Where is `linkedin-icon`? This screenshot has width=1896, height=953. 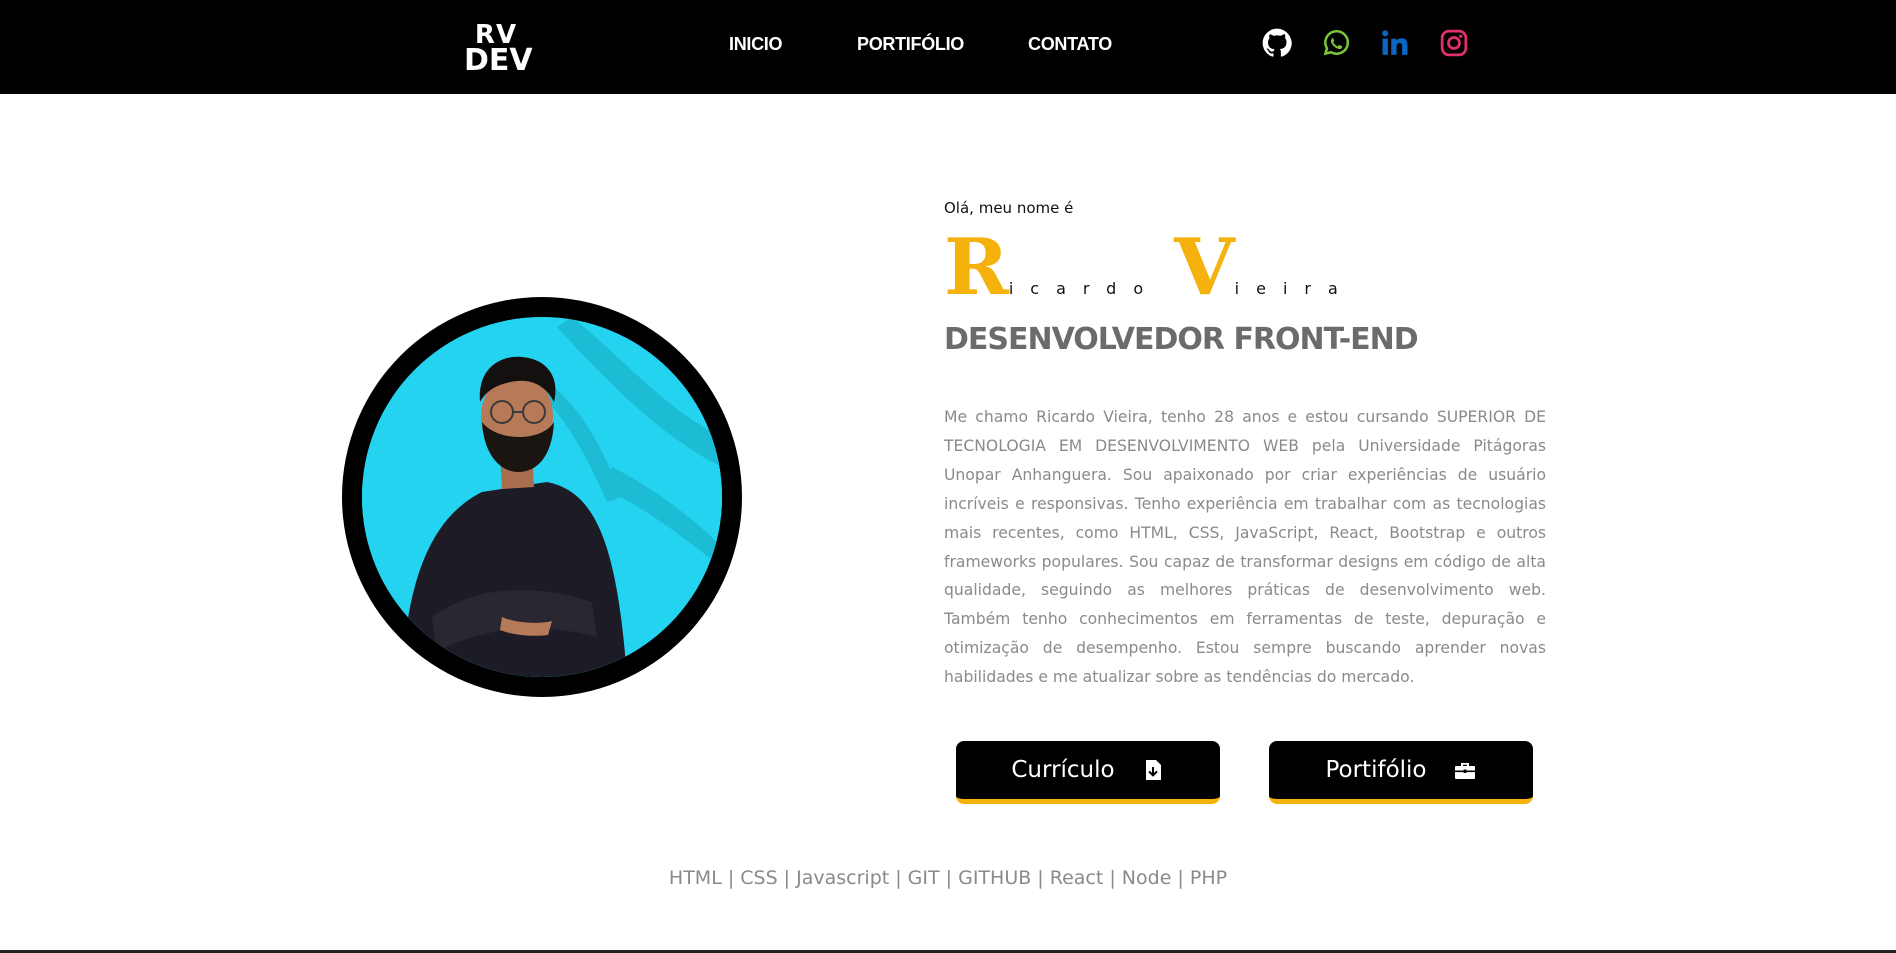
linkedin-icon is located at coordinates (1395, 43).